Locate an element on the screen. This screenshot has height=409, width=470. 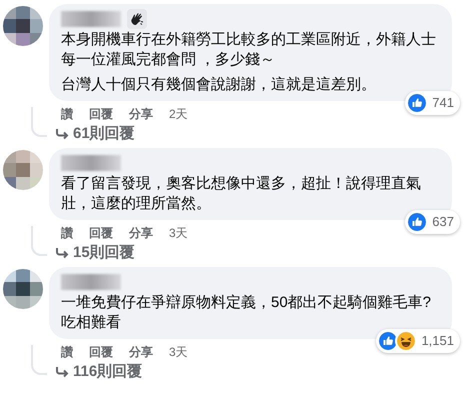
reaction-count: 637 is located at coordinates (443, 222).